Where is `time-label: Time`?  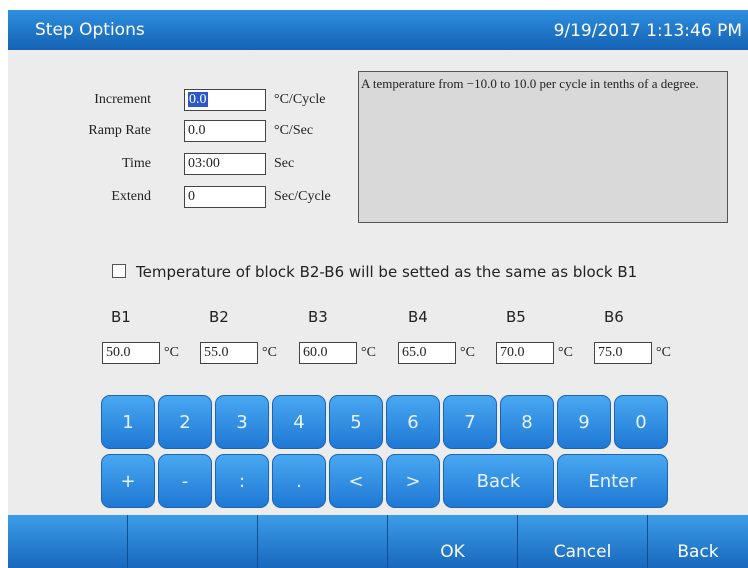 time-label: Time is located at coordinates (136, 163).